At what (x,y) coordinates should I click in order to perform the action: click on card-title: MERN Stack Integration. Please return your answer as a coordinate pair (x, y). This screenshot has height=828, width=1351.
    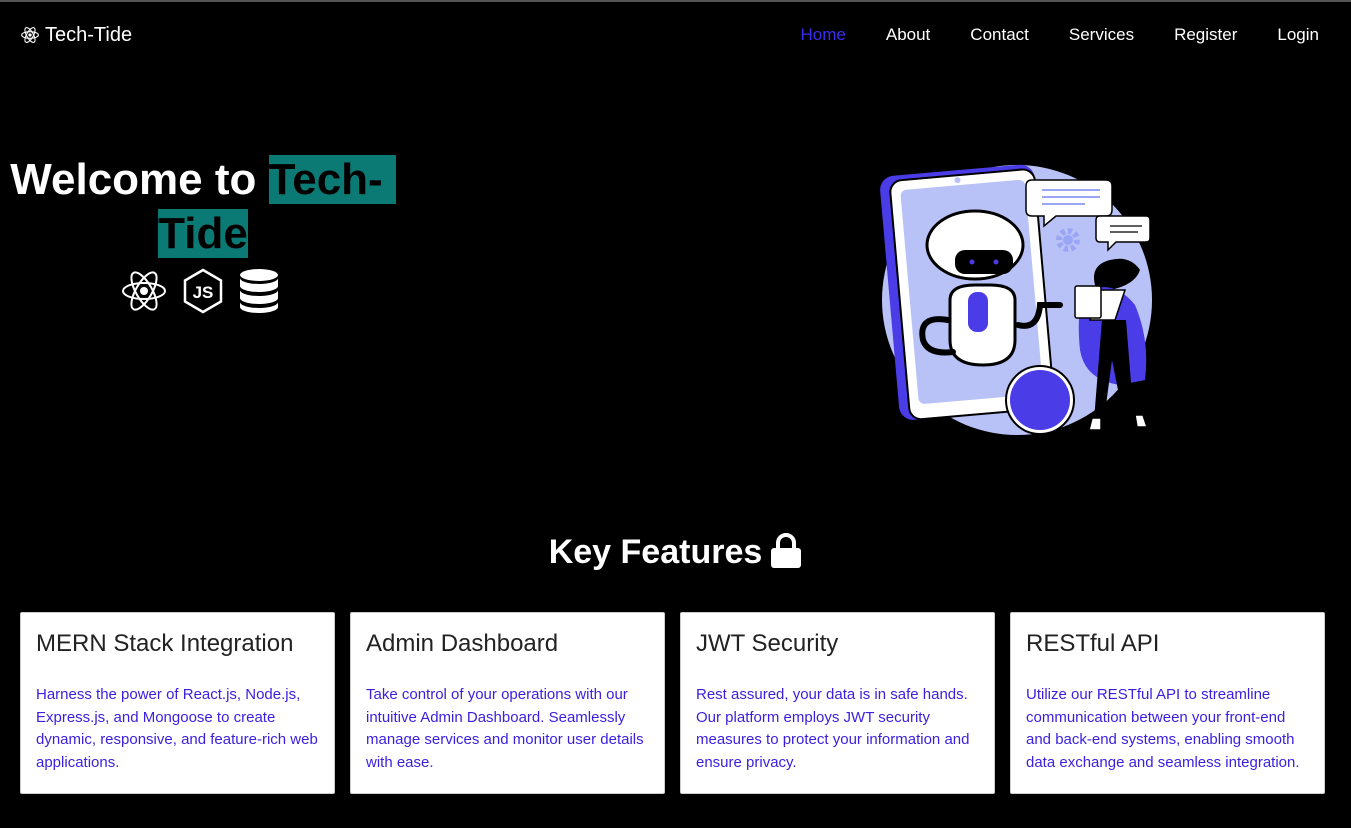
    Looking at the image, I should click on (165, 643).